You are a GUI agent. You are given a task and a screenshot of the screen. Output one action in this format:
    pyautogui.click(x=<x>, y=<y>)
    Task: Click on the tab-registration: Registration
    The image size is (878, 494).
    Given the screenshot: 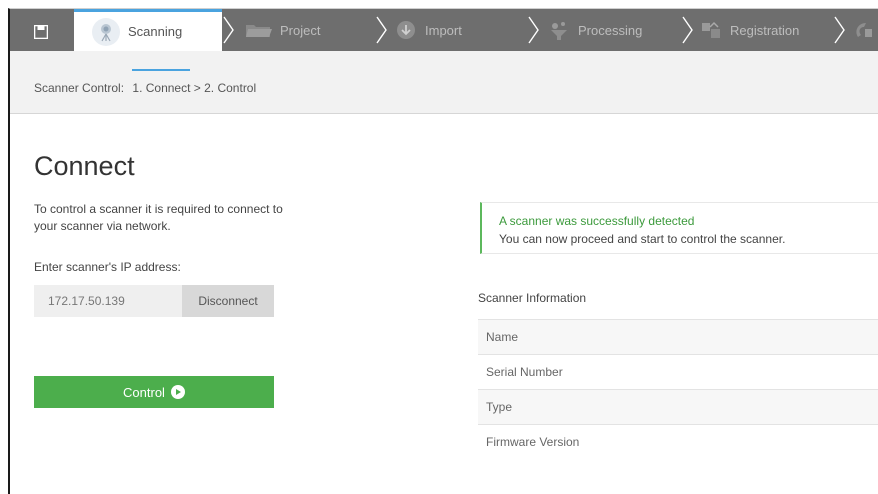 What is the action you would take?
    pyautogui.click(x=749, y=30)
    